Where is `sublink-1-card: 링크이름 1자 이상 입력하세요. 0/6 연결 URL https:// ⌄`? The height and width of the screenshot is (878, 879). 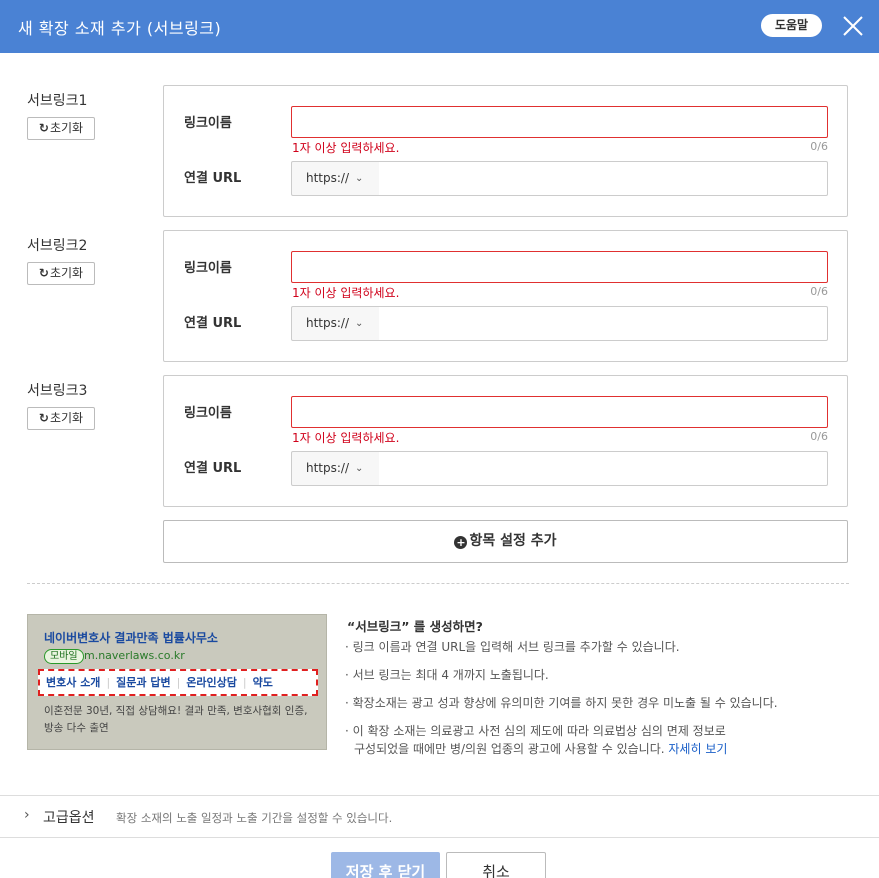
sublink-1-card: 링크이름 1자 이상 입력하세요. 0/6 연결 URL https:// ⌄ is located at coordinates (505, 151).